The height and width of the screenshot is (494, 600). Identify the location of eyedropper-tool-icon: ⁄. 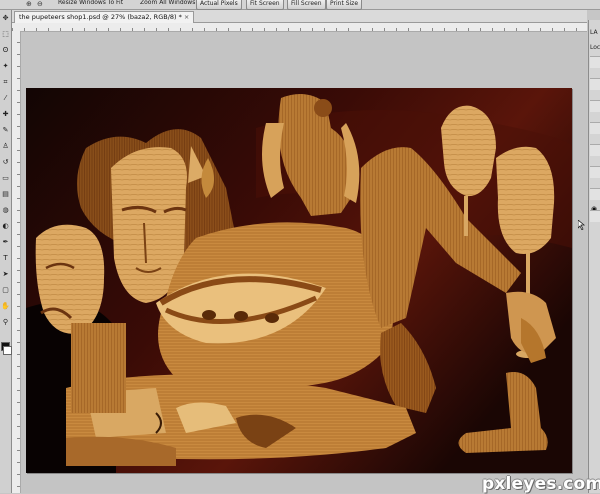
(5, 98).